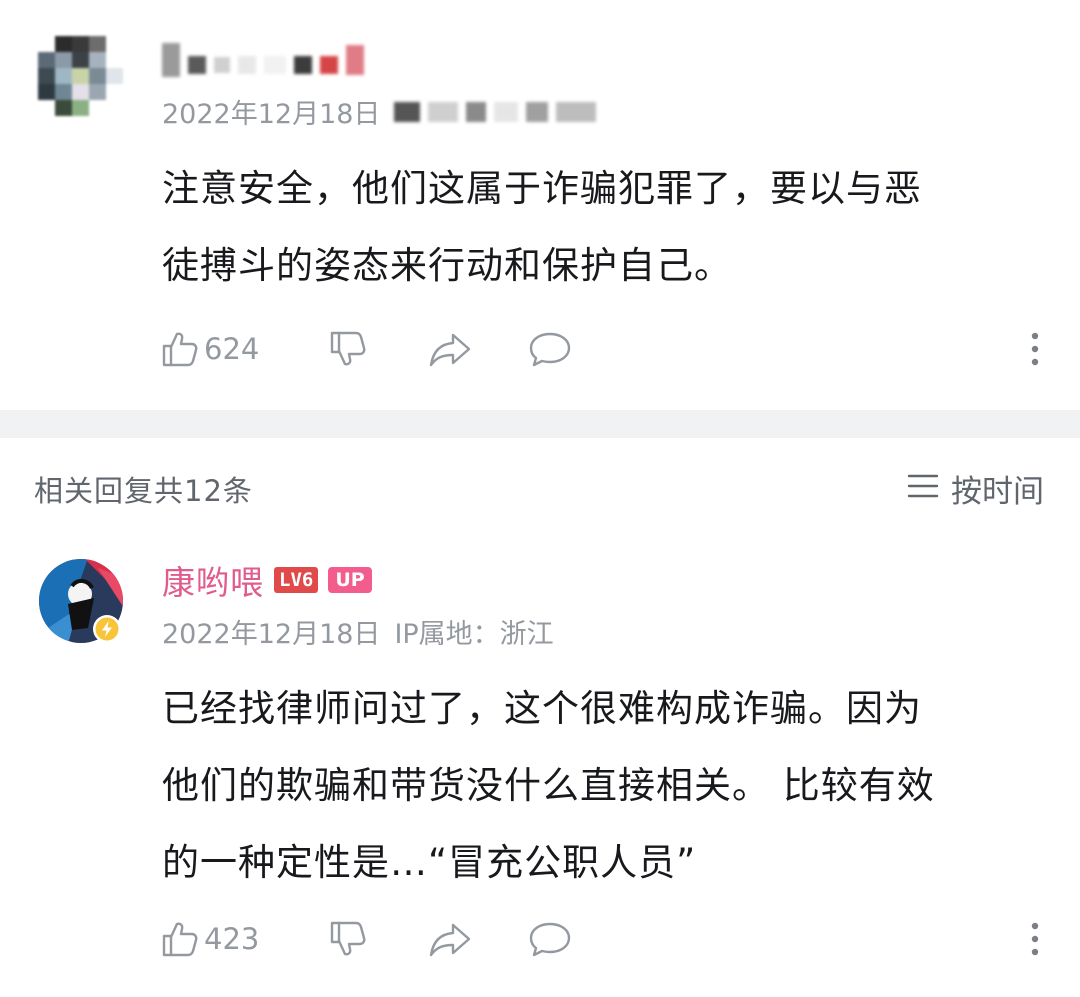  What do you see at coordinates (267, 580) in the screenshot?
I see `username-row: 康哟喂 LV6 UP` at bounding box center [267, 580].